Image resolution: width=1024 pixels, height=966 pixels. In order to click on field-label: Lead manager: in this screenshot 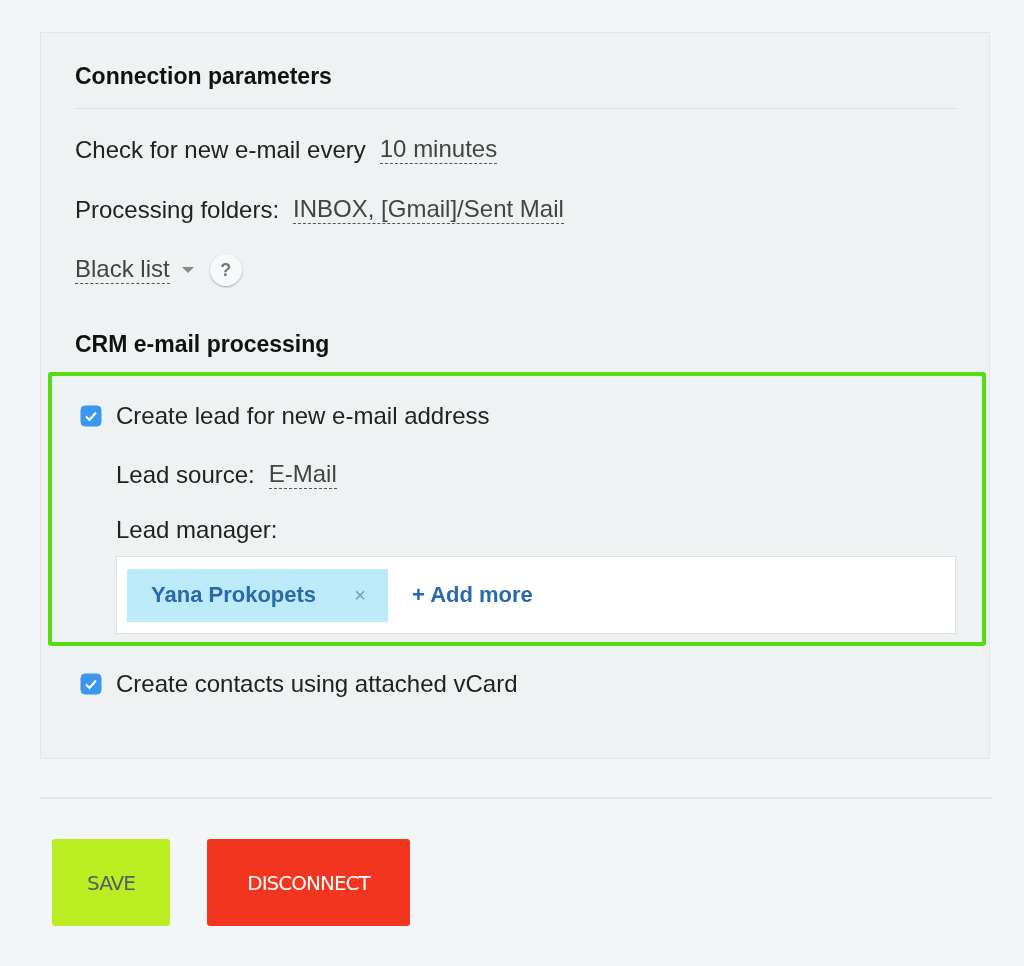, I will do `click(197, 530)`.